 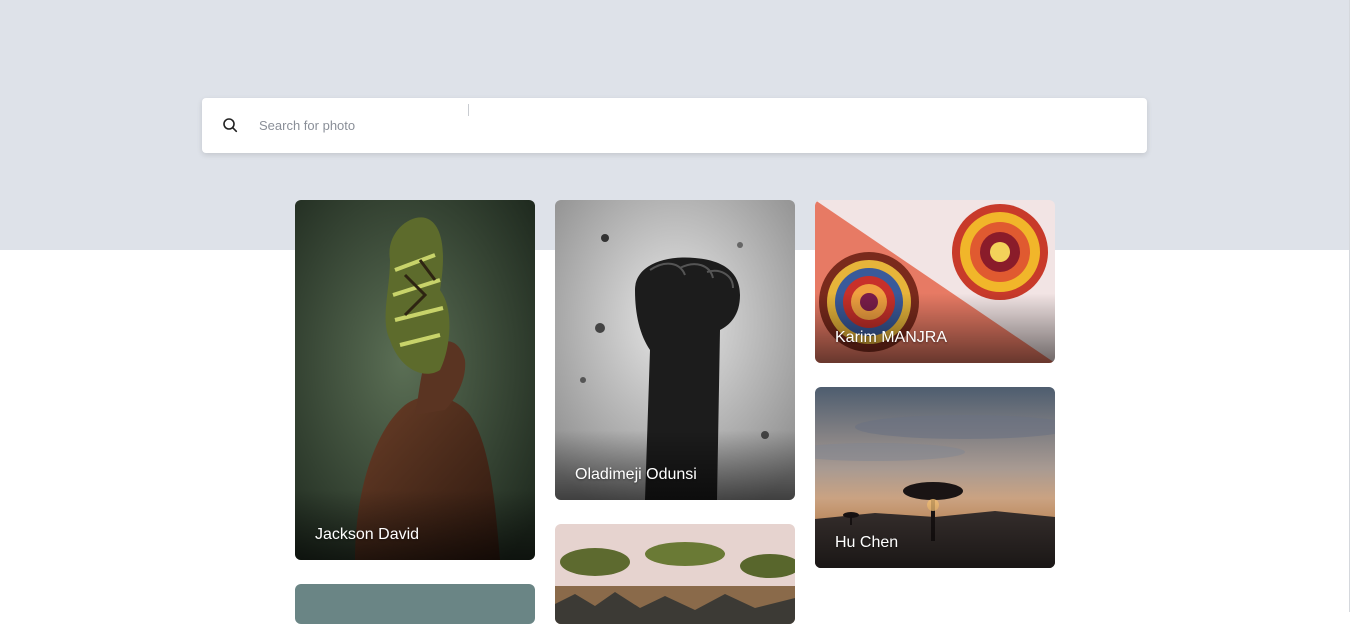 I want to click on photo-safari-icon, so click(x=675, y=574).